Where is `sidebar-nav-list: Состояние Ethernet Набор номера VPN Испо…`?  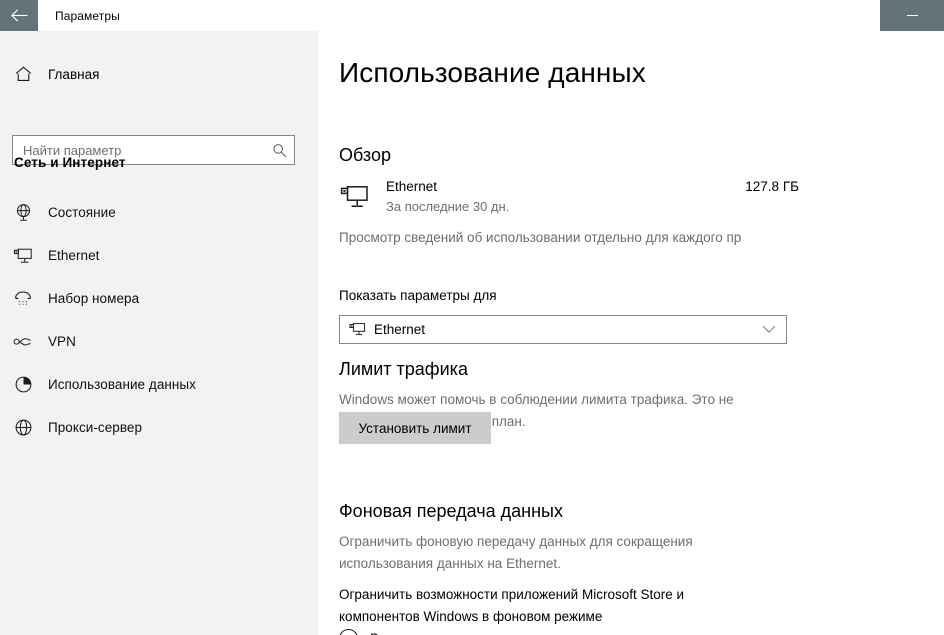
sidebar-nav-list: Состояние Ethernet Набор номера VPN Испо… is located at coordinates (159, 320).